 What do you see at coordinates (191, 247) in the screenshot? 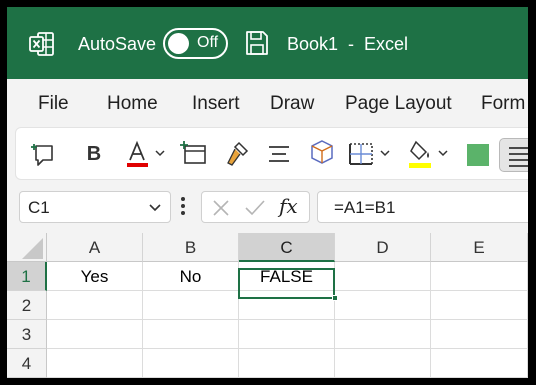
I see `column-header-b: B` at bounding box center [191, 247].